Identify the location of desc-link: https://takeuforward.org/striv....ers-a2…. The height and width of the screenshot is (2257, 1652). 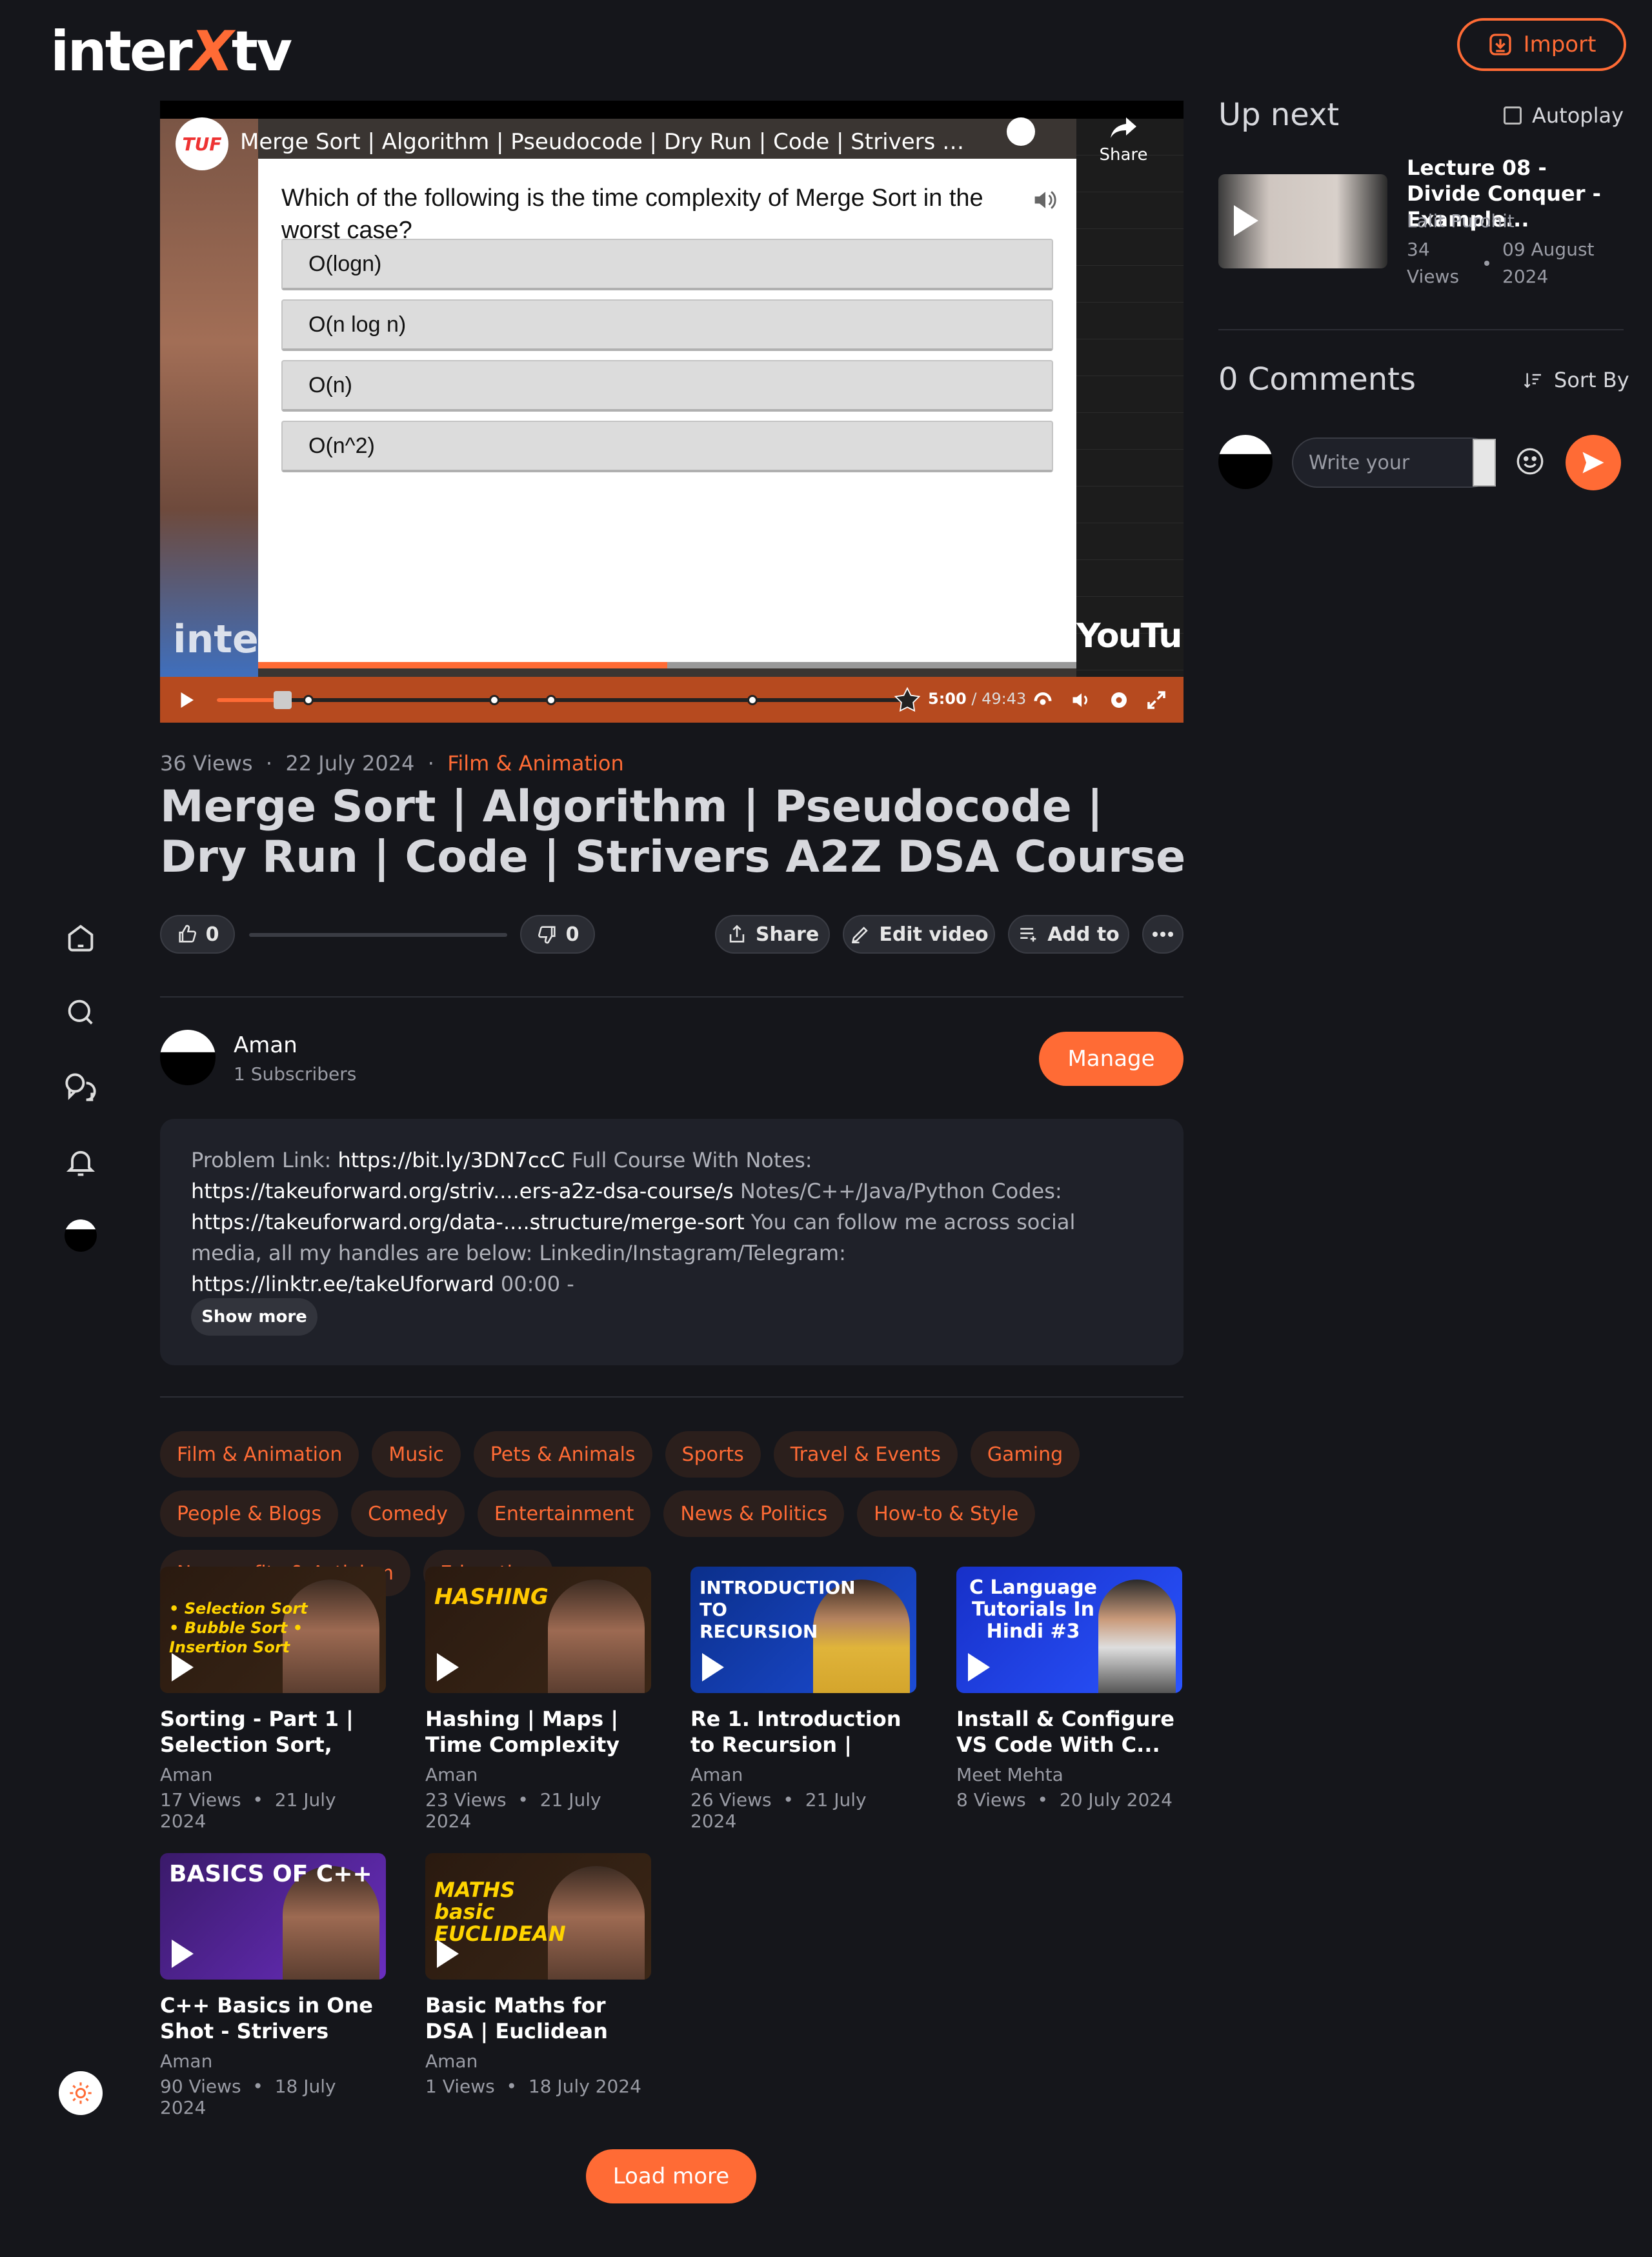
(462, 1191).